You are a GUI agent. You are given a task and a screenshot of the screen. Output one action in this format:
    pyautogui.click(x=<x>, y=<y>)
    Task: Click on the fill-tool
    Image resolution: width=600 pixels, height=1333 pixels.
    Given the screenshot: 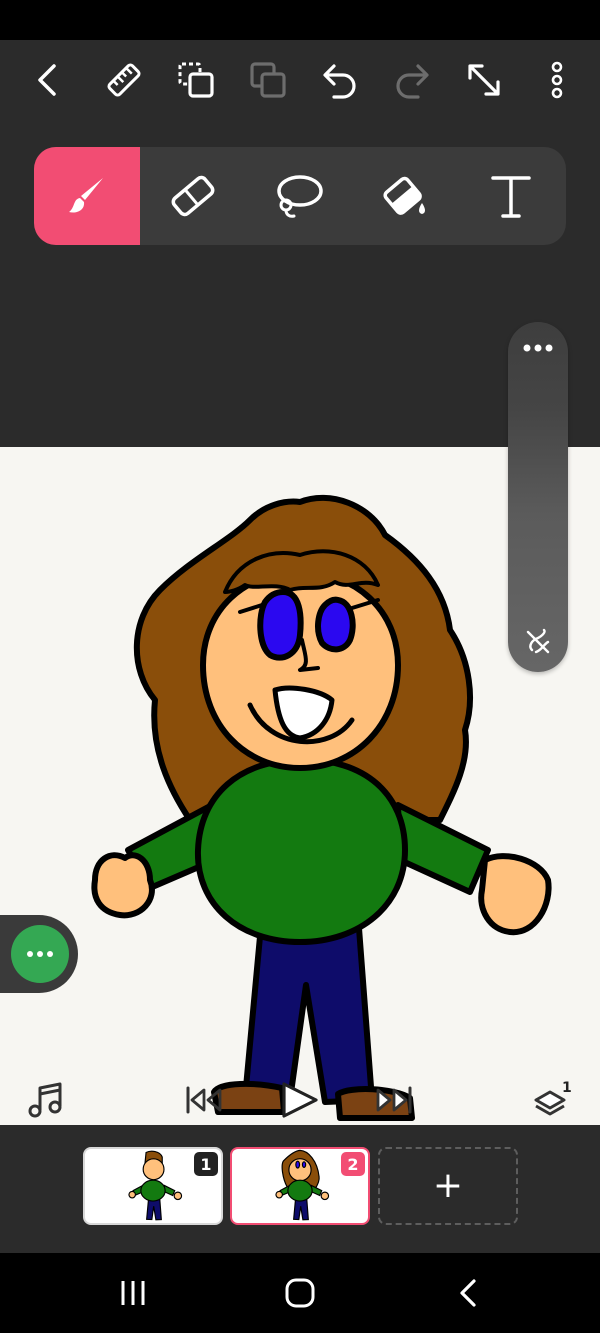 What is the action you would take?
    pyautogui.click(x=405, y=196)
    